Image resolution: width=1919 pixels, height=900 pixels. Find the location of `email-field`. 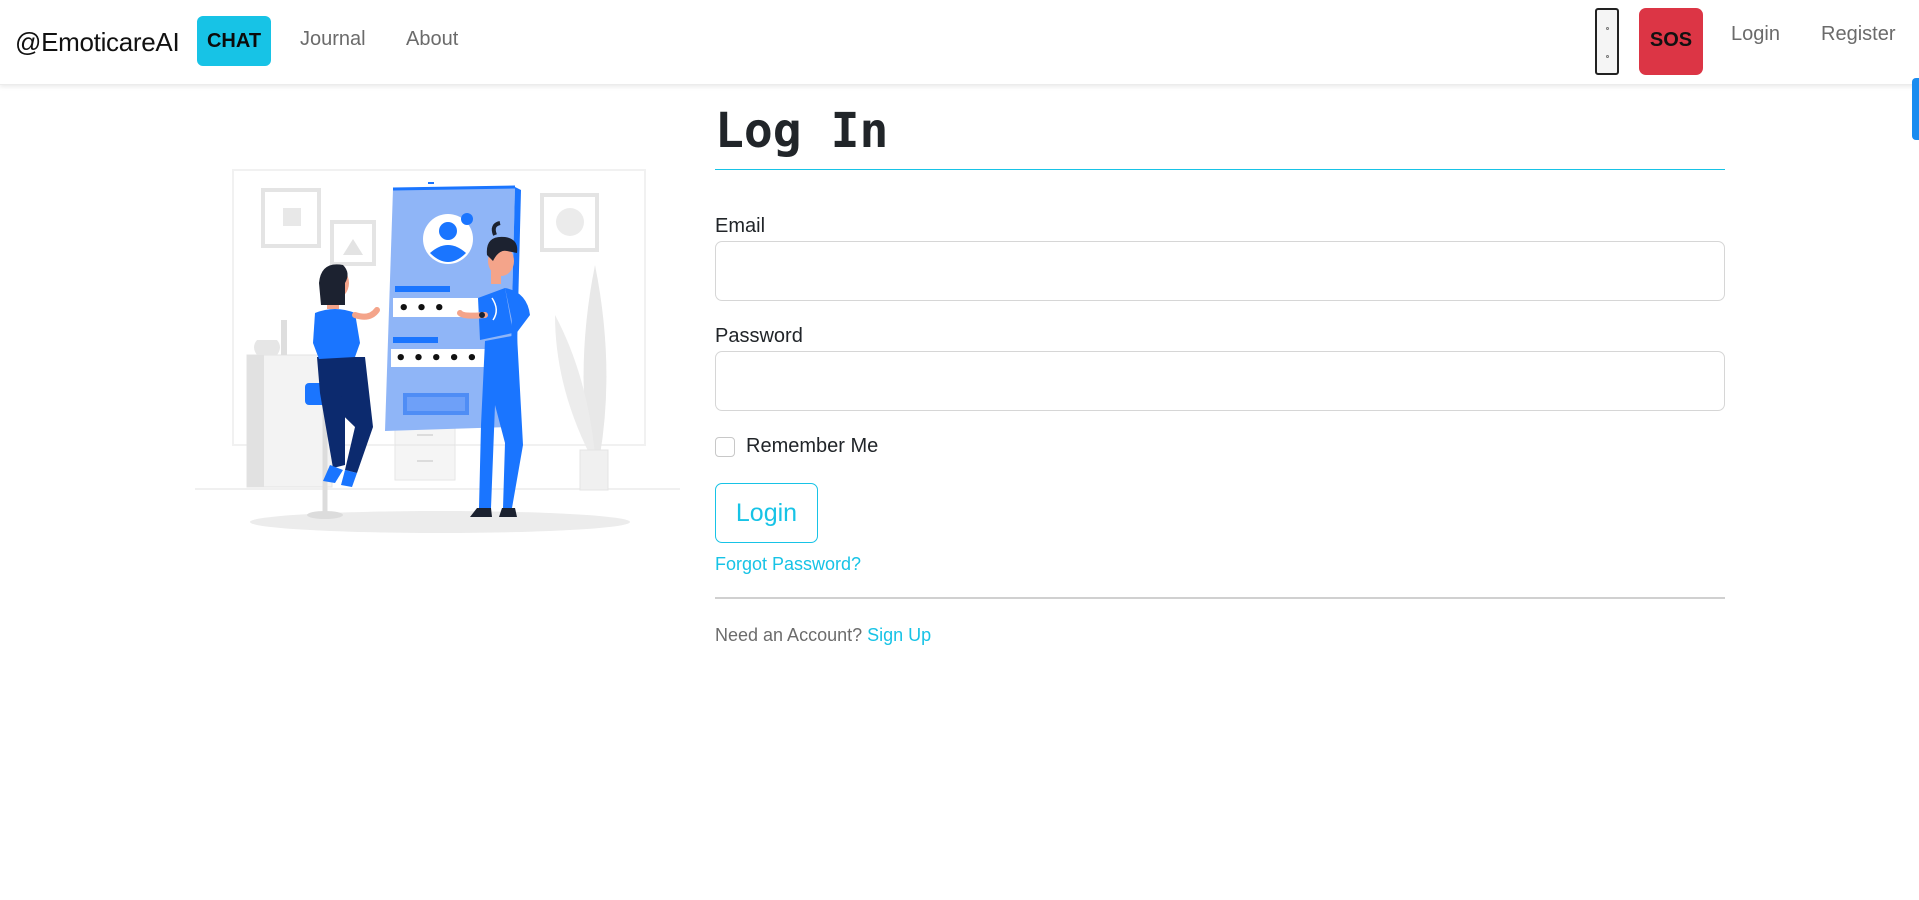

email-field is located at coordinates (1220, 271).